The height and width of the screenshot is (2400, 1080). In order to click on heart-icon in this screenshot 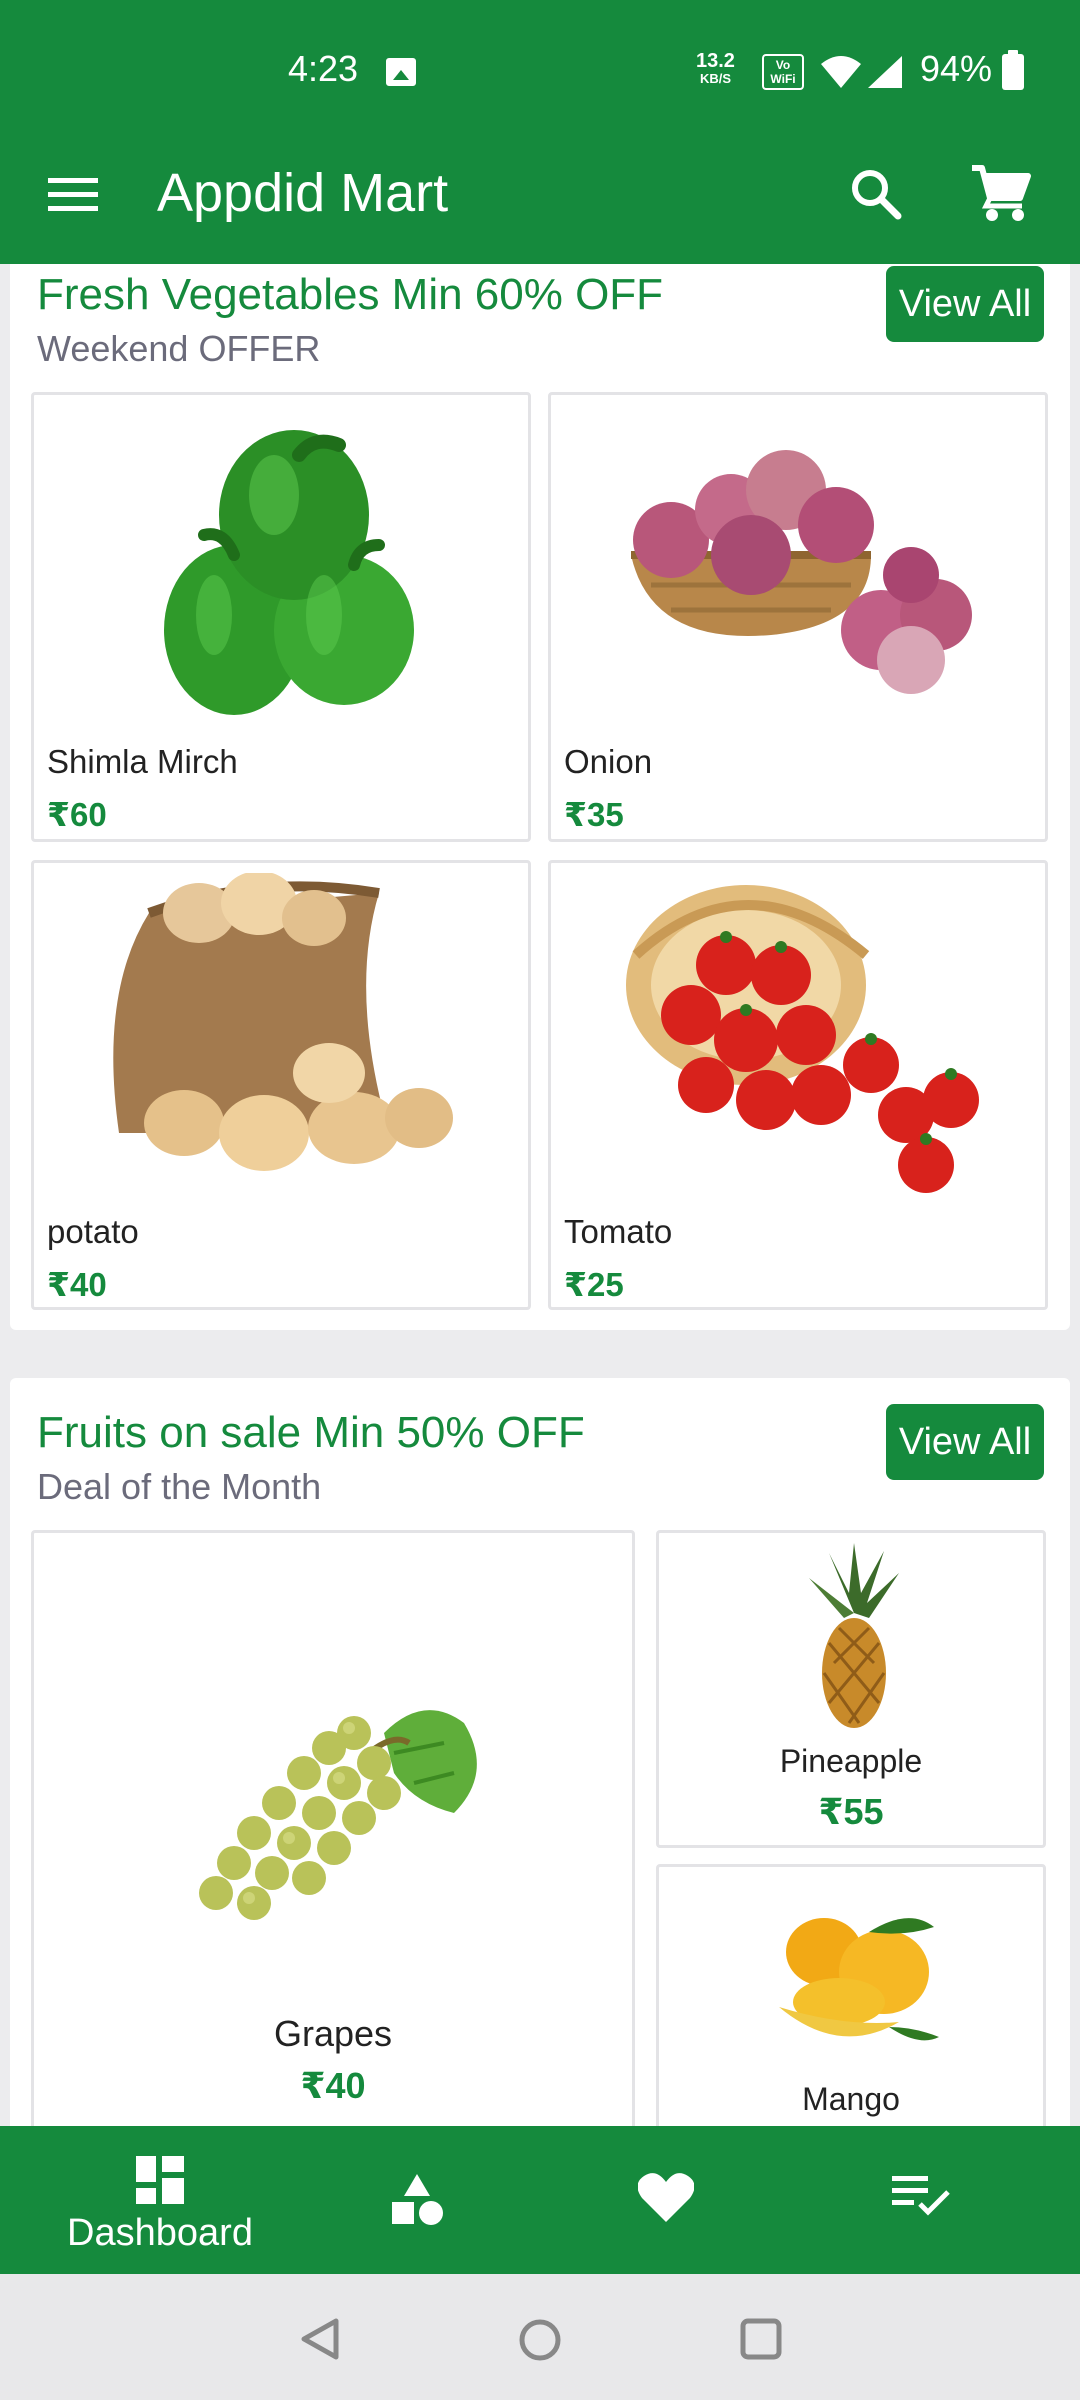, I will do `click(666, 2197)`.